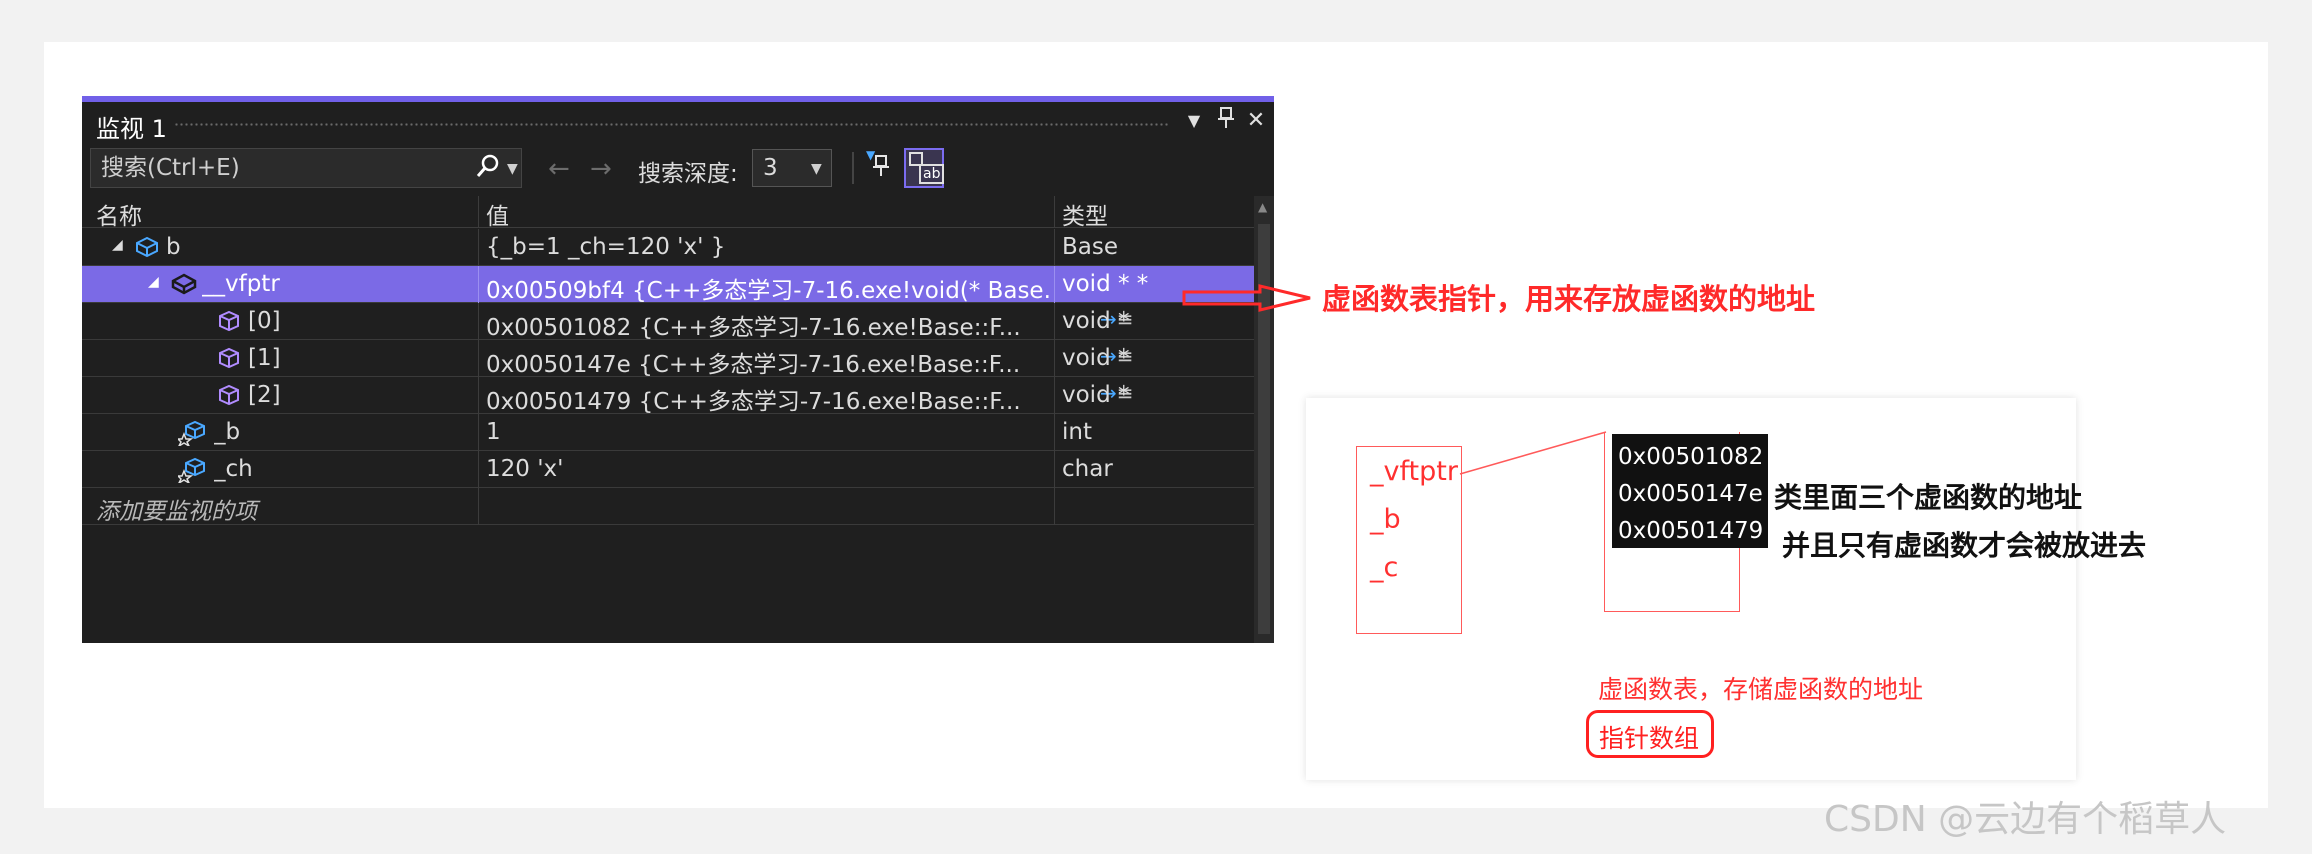  What do you see at coordinates (672, 125) in the screenshot?
I see `titlebar-grip` at bounding box center [672, 125].